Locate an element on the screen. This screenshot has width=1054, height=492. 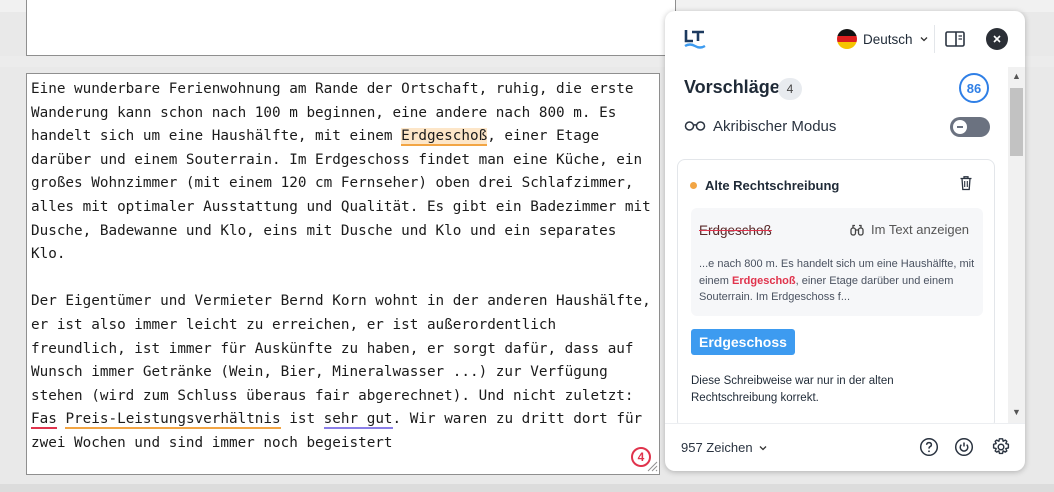
error-sehr-gut: sehr gut is located at coordinates (358, 420).